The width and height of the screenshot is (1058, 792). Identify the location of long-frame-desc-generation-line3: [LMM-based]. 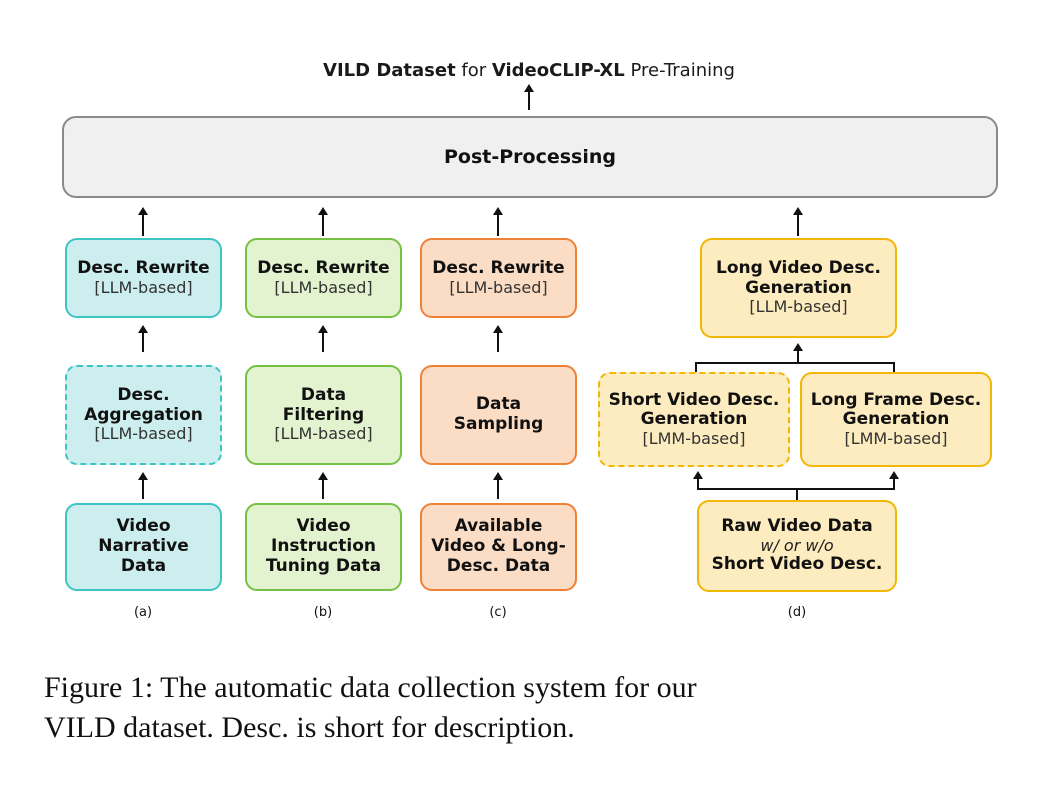
(896, 438).